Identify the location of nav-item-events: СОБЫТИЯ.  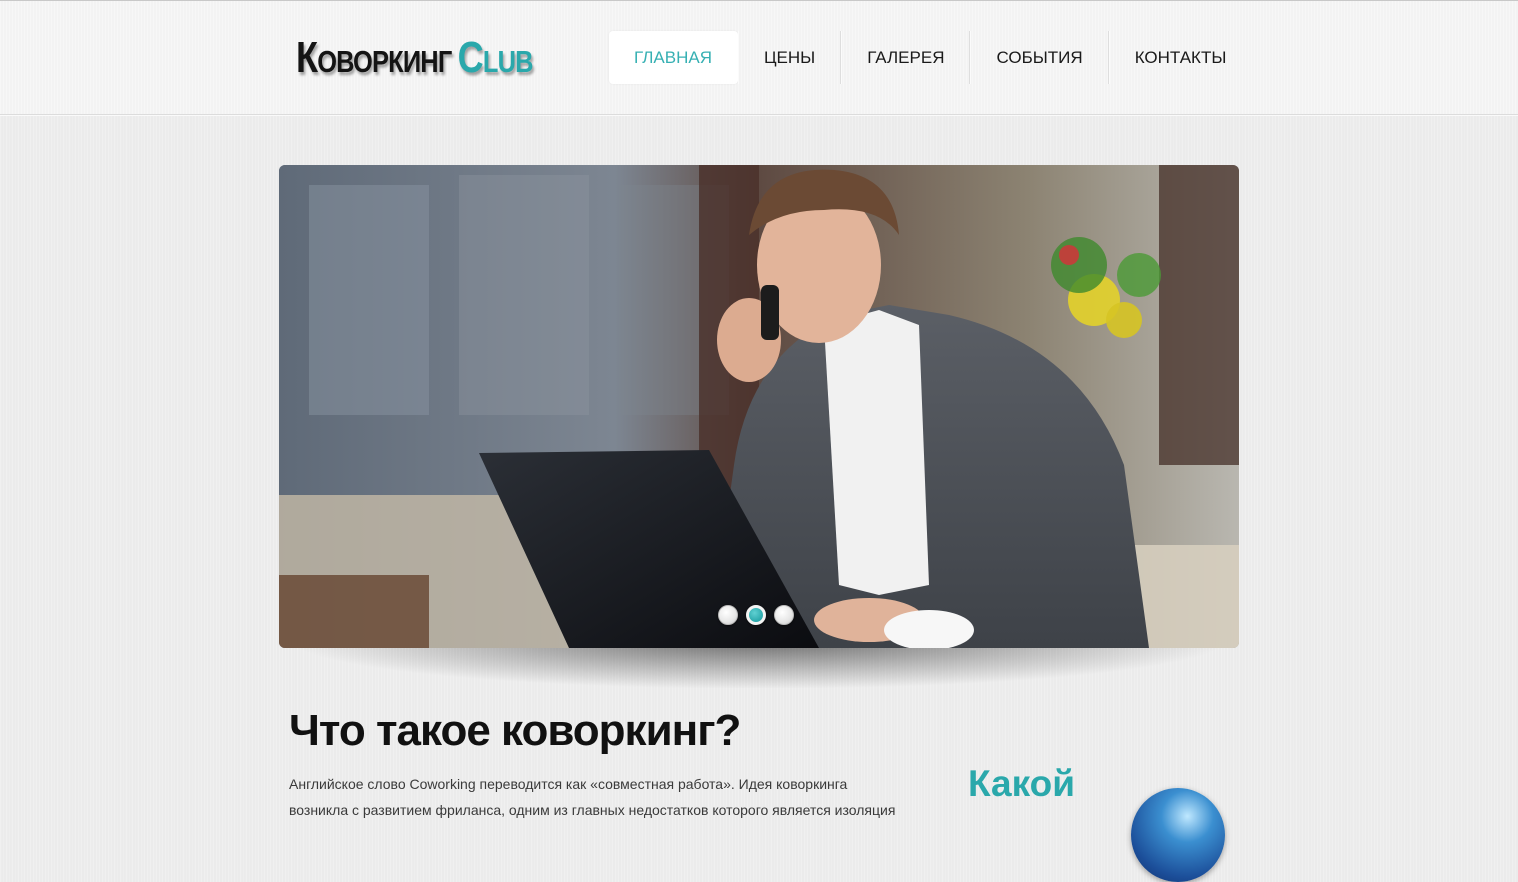
(1039, 57).